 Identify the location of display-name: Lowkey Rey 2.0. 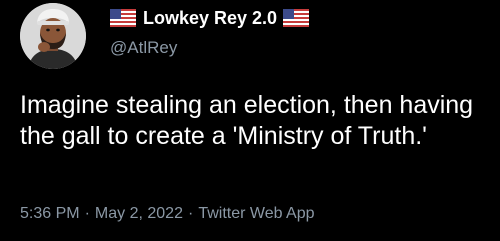
(210, 18).